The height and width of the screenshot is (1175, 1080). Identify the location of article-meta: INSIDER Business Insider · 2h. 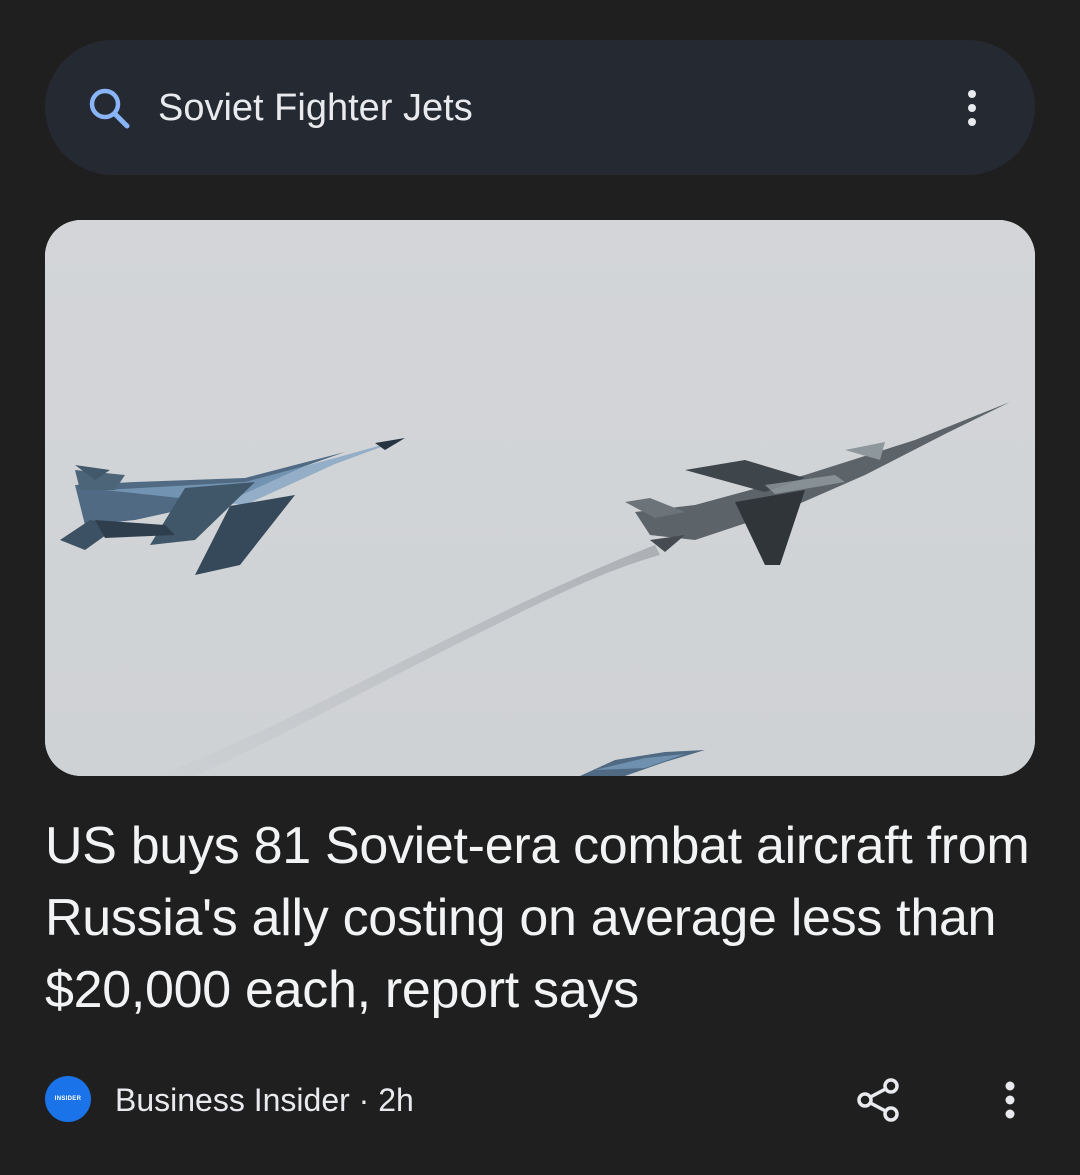
(540, 1098).